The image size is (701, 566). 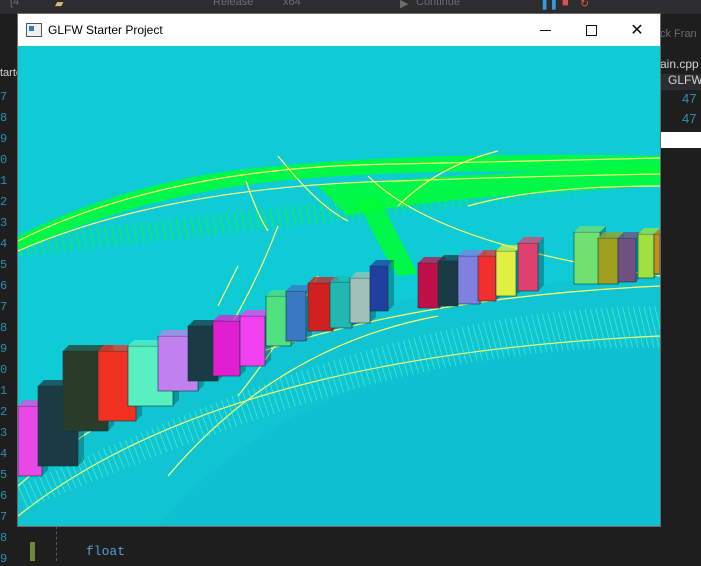 I want to click on pause-icon: ❚❚, so click(x=549, y=5).